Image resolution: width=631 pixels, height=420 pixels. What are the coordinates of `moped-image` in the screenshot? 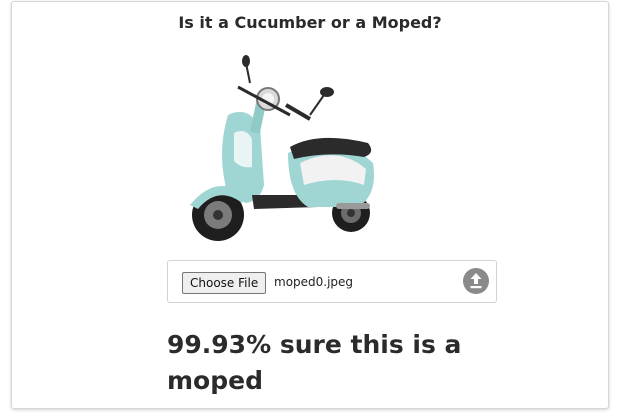 It's located at (282, 148).